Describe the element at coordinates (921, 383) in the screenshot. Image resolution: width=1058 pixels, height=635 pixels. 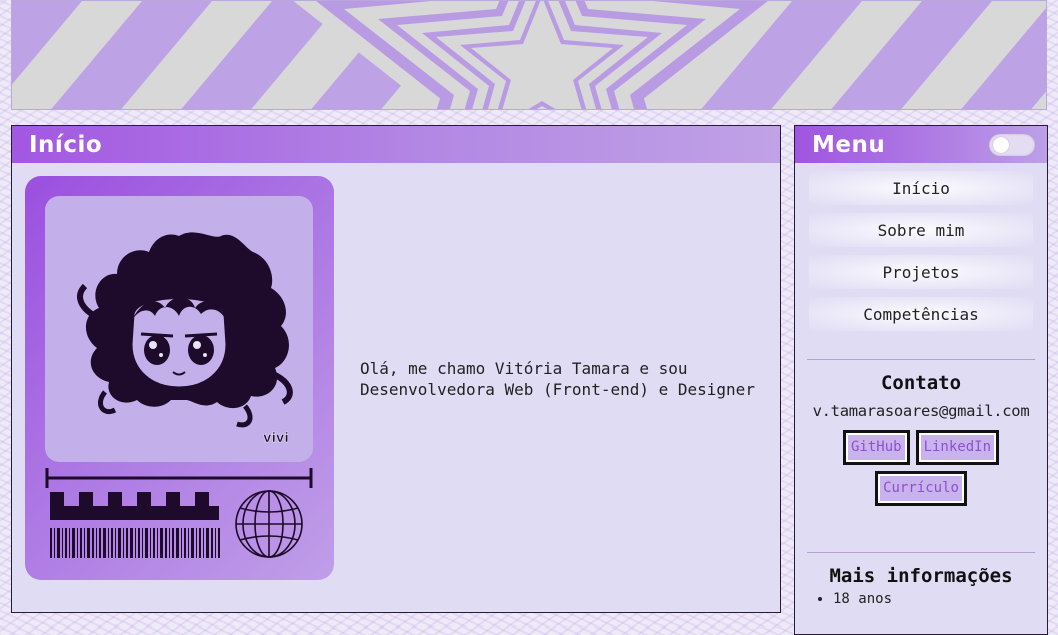
I see `contact-title: Contato` at that location.